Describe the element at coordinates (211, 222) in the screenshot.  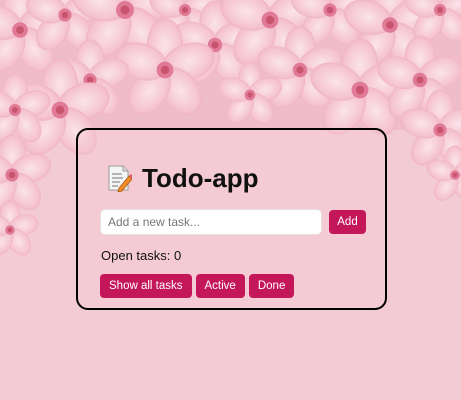
I see `new-task-input` at that location.